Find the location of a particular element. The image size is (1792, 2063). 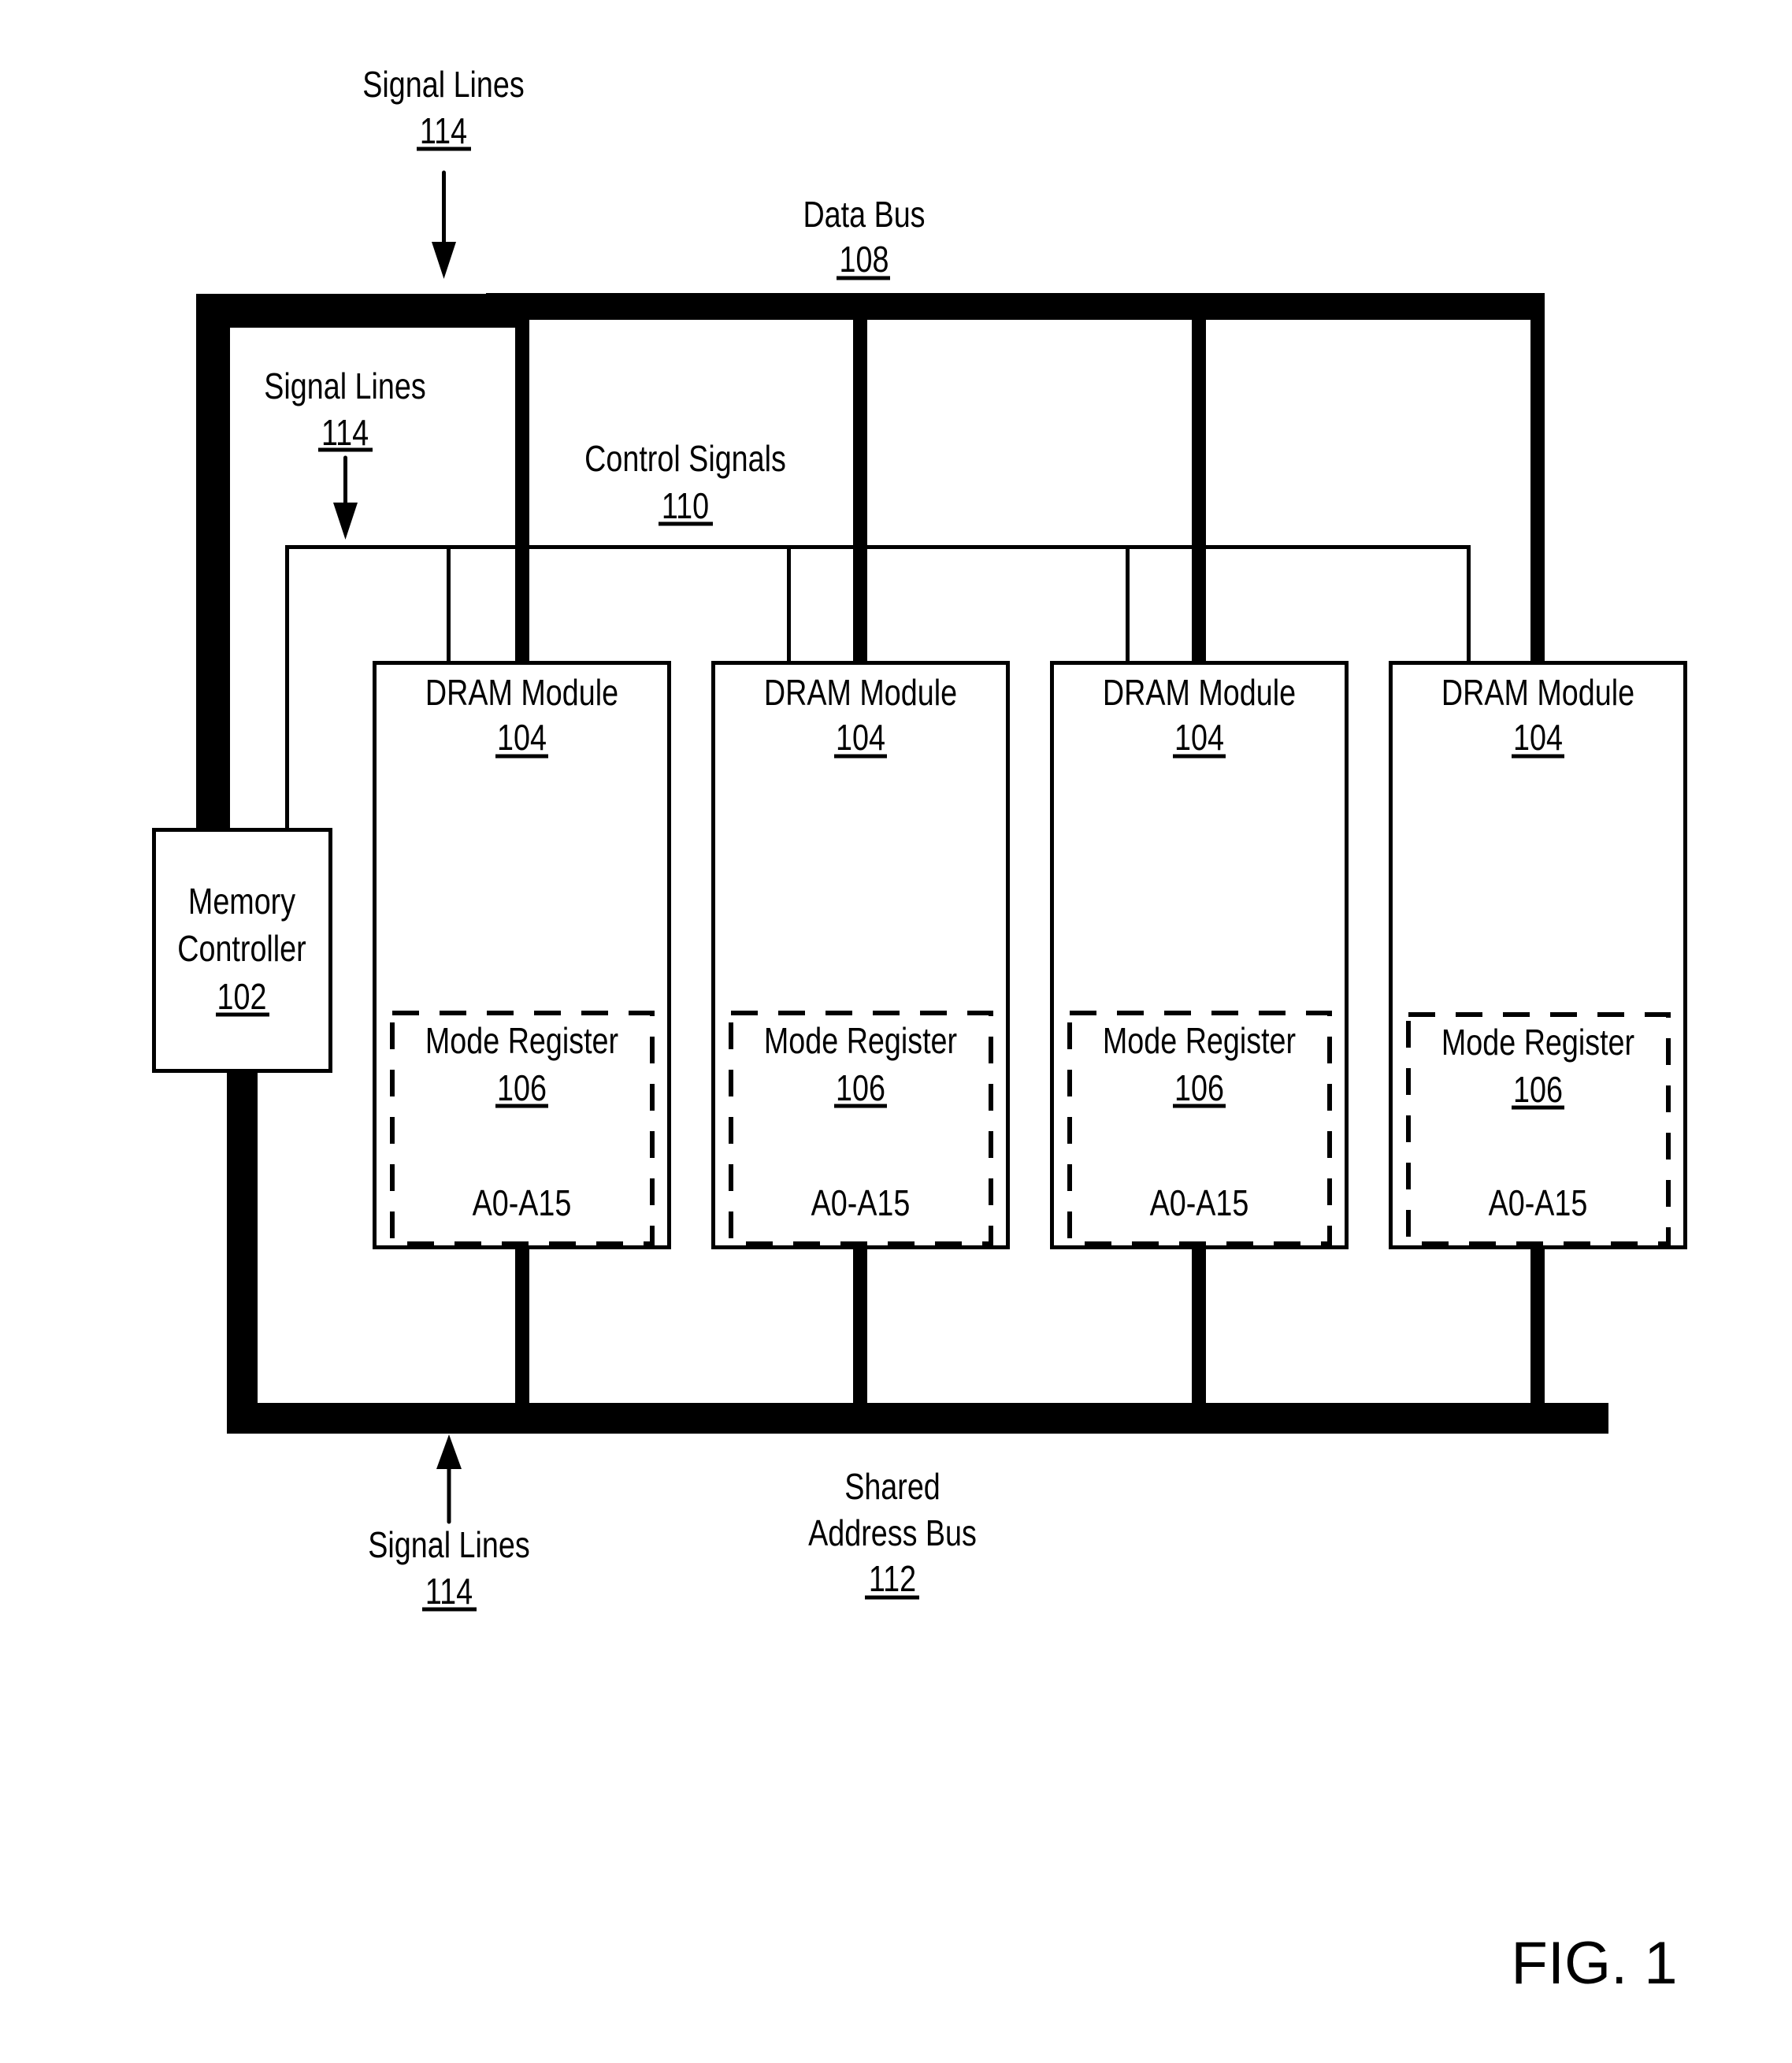

arrow-up-icon is located at coordinates (449, 1479).